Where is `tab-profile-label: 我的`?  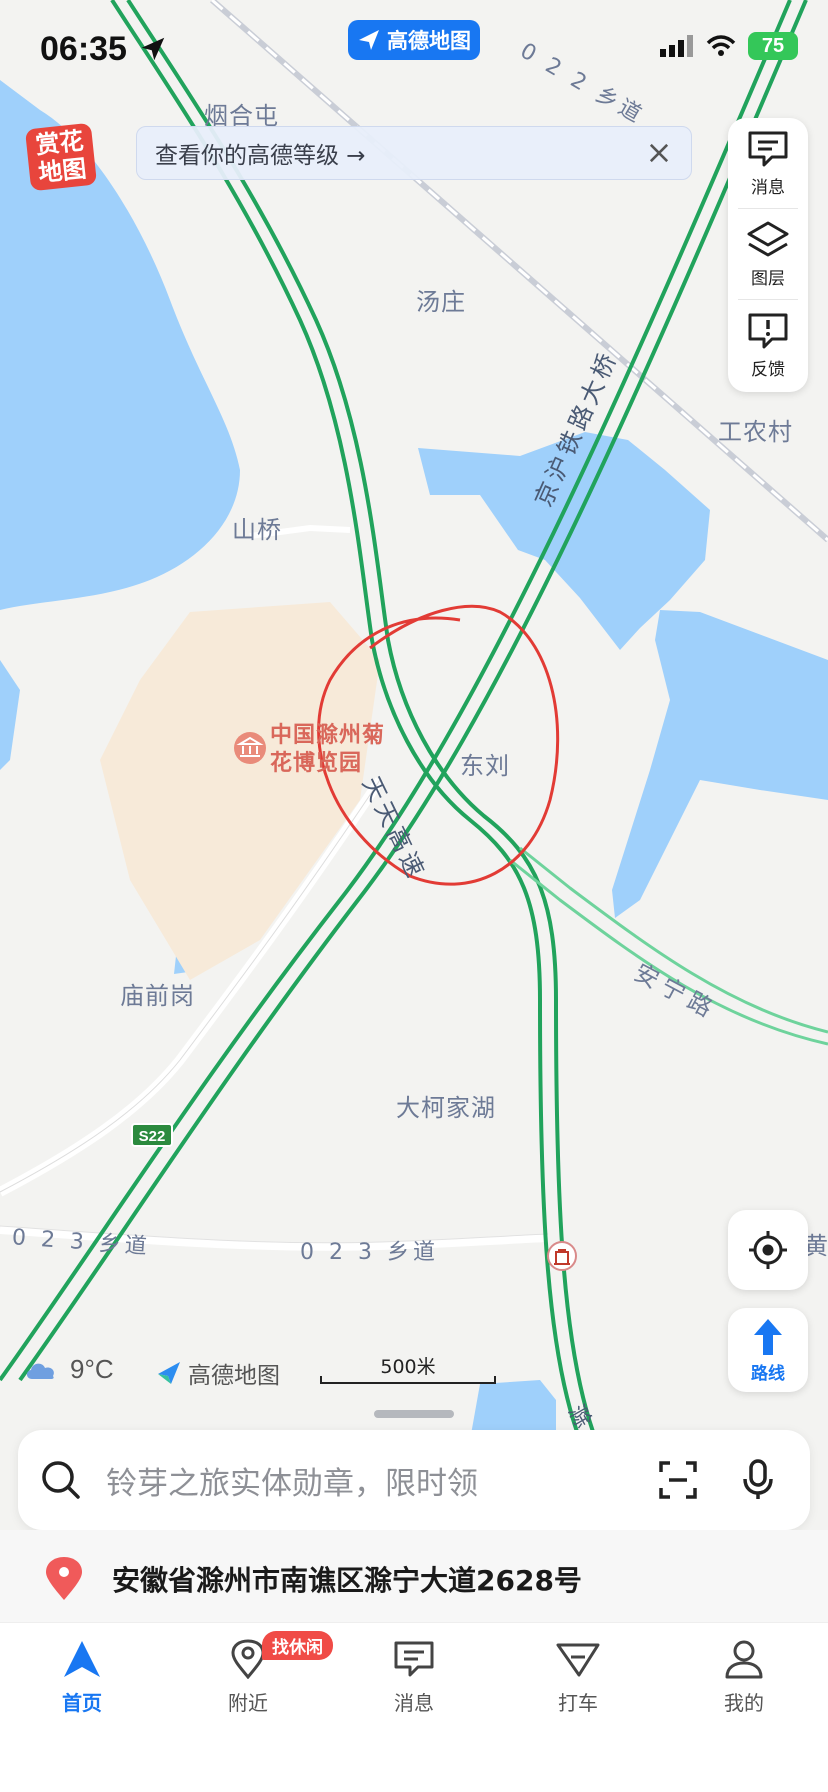 tab-profile-label: 我的 is located at coordinates (744, 1703).